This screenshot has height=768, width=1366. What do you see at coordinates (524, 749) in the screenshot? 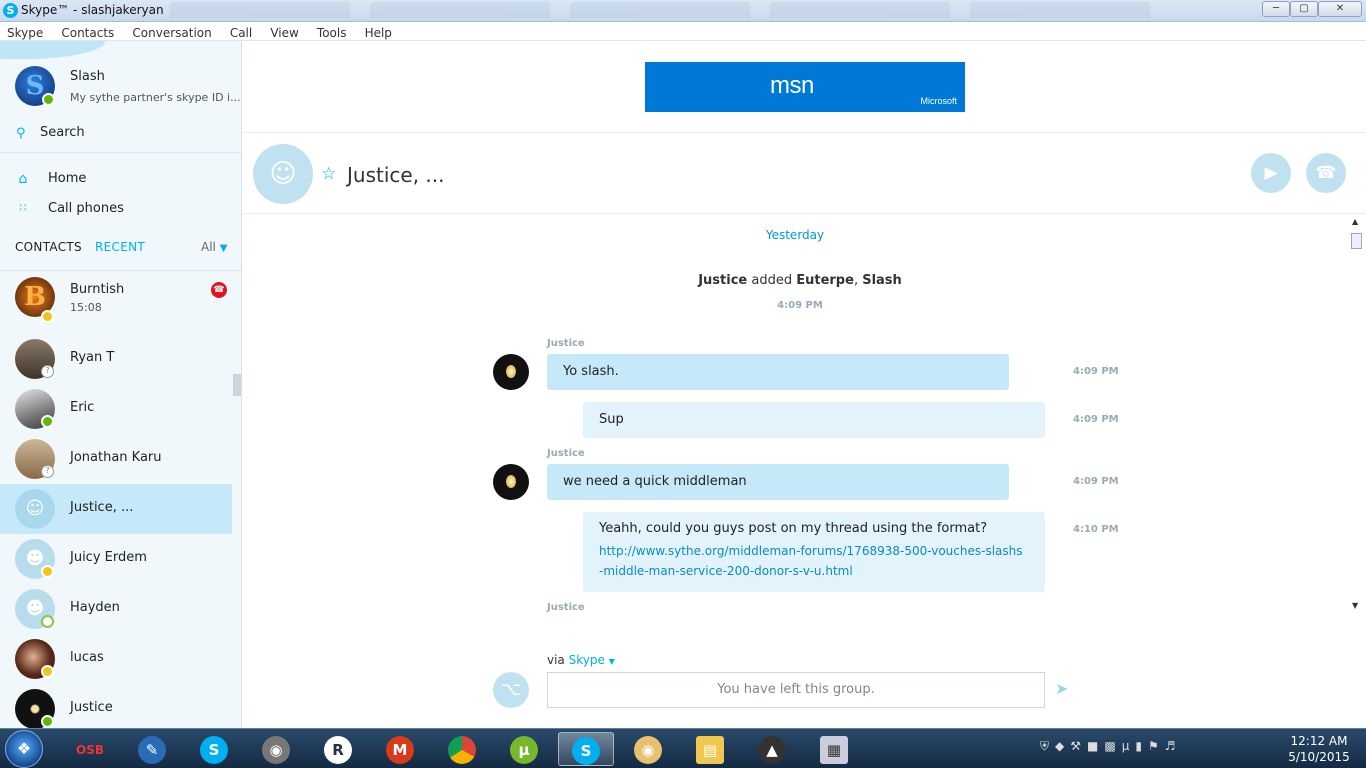
I see `taskbar-app-utorrent: µ` at bounding box center [524, 749].